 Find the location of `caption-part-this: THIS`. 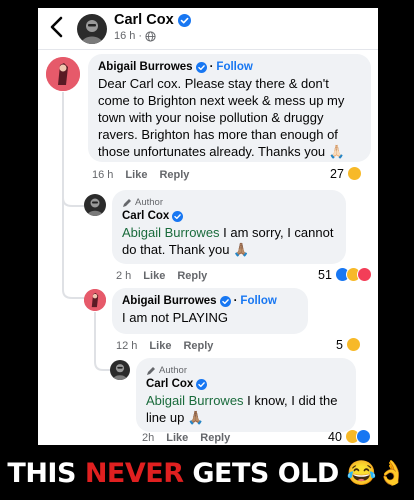

caption-part-this: THIS is located at coordinates (46, 473).